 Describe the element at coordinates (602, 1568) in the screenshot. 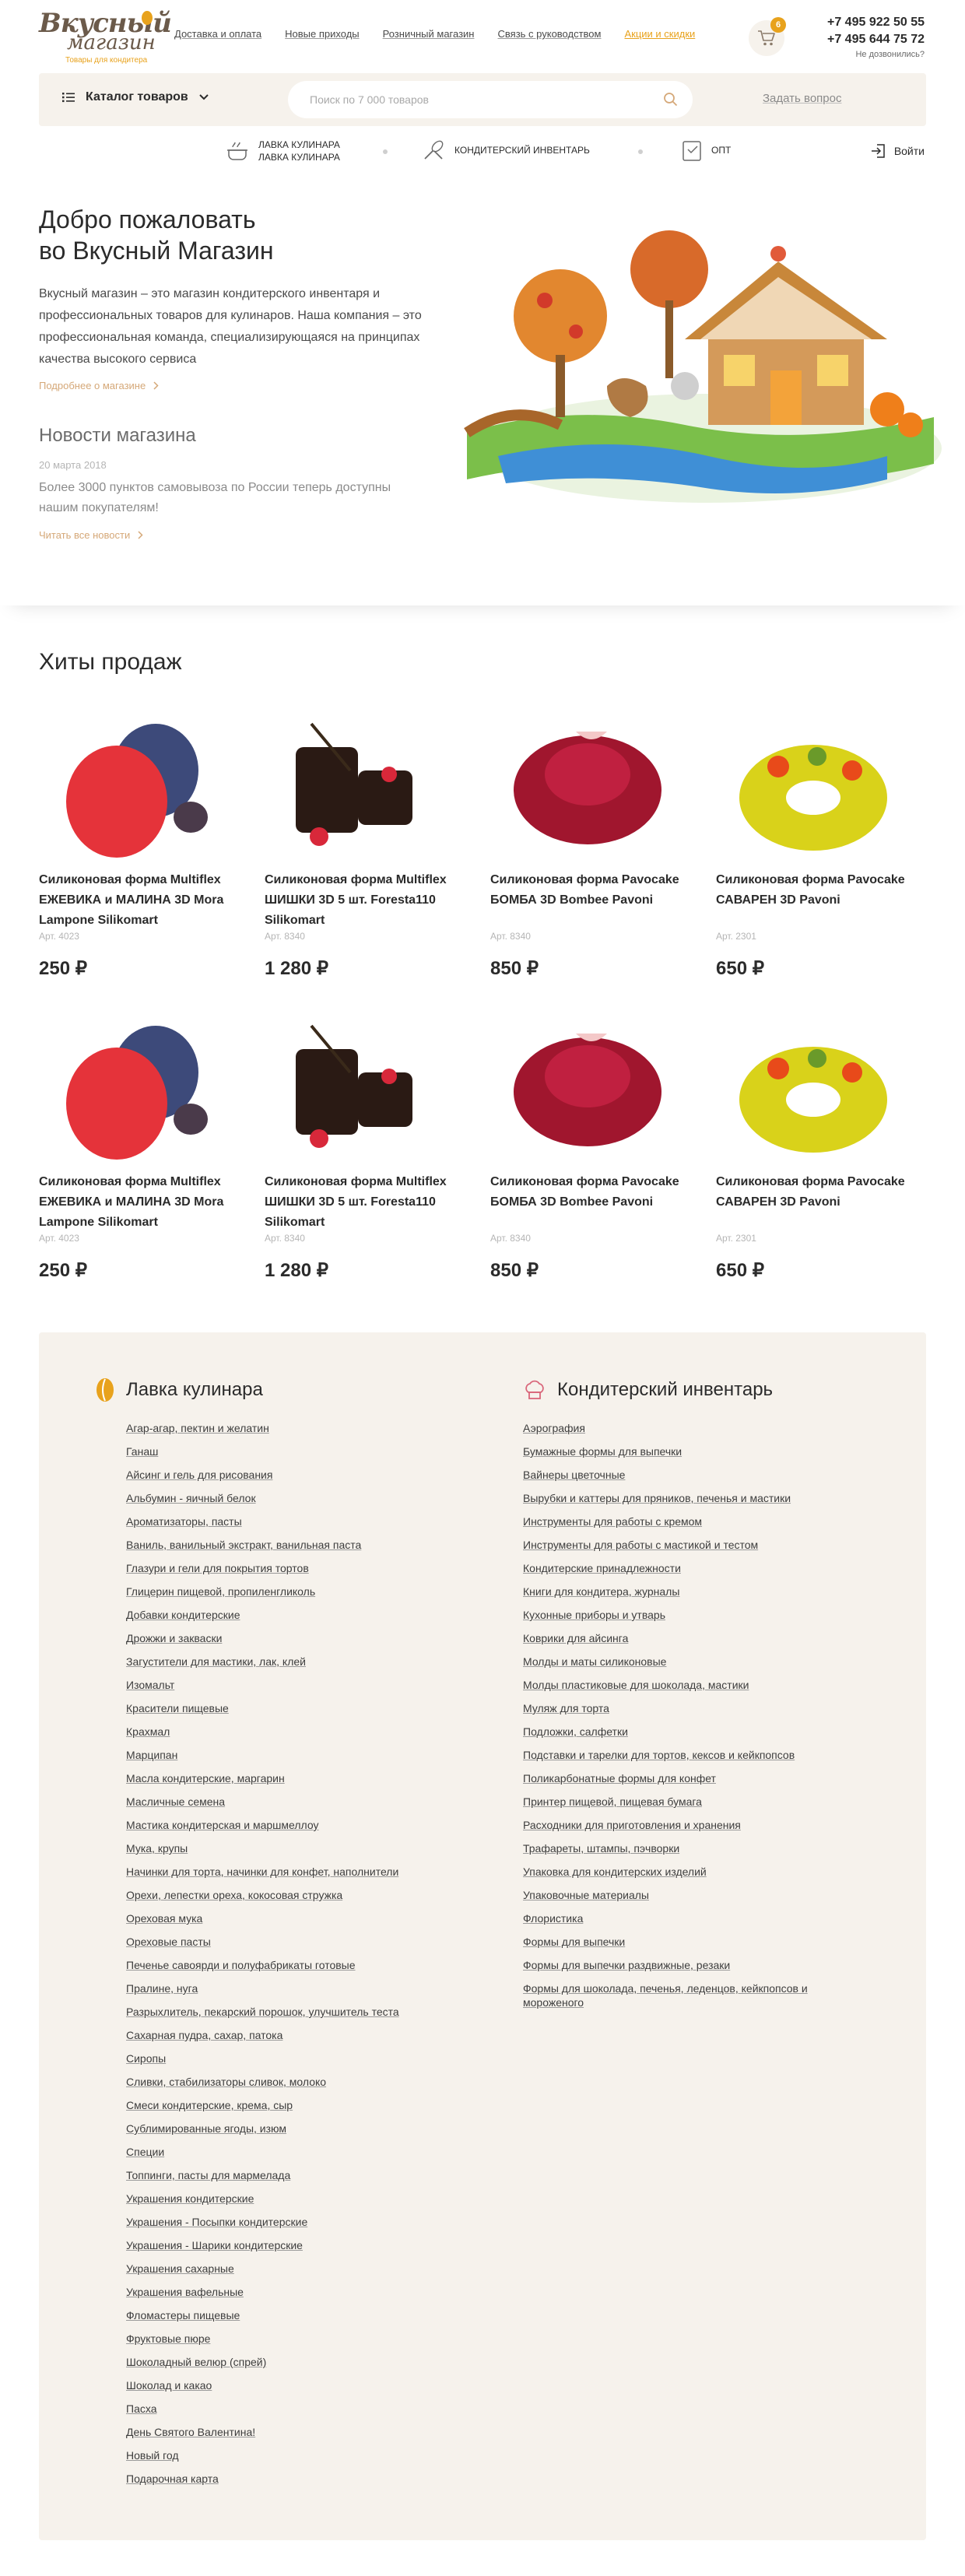

I see `catalog-category-link: Кондитерские принадлежности` at that location.